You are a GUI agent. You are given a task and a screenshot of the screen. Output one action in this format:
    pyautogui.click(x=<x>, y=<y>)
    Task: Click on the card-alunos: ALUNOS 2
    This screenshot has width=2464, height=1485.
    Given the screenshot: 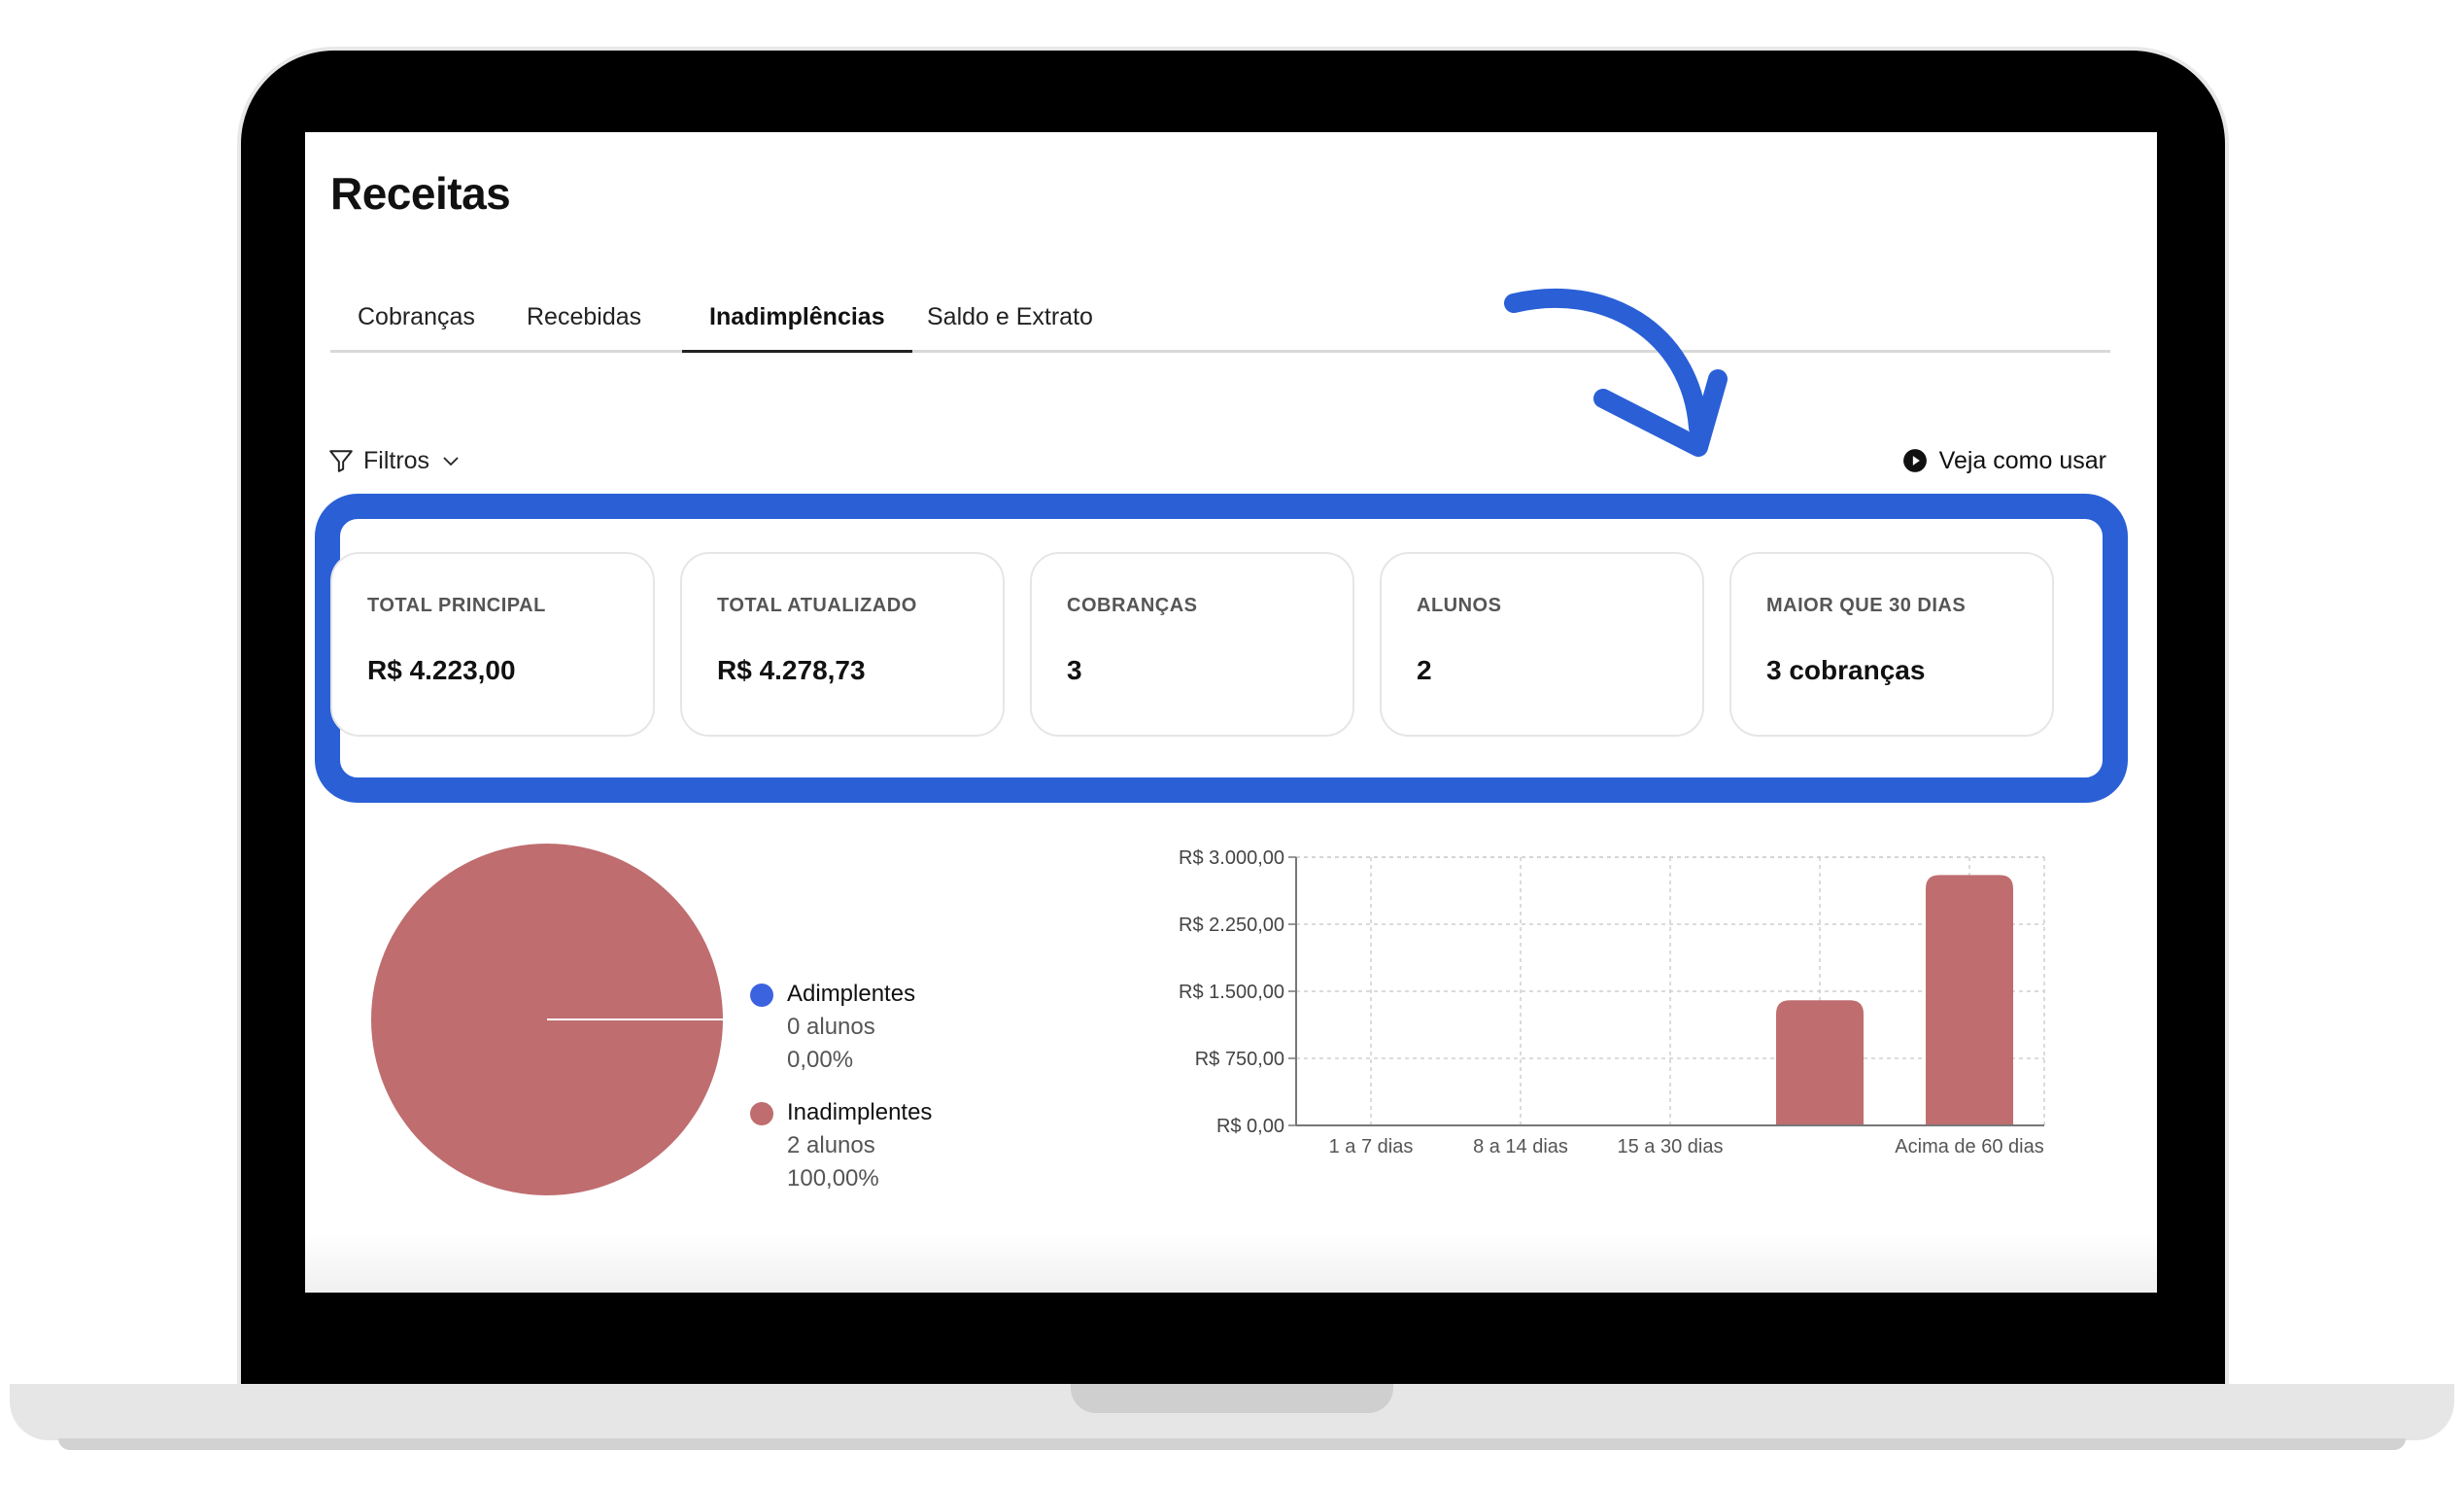 What is the action you would take?
    pyautogui.click(x=1542, y=644)
    